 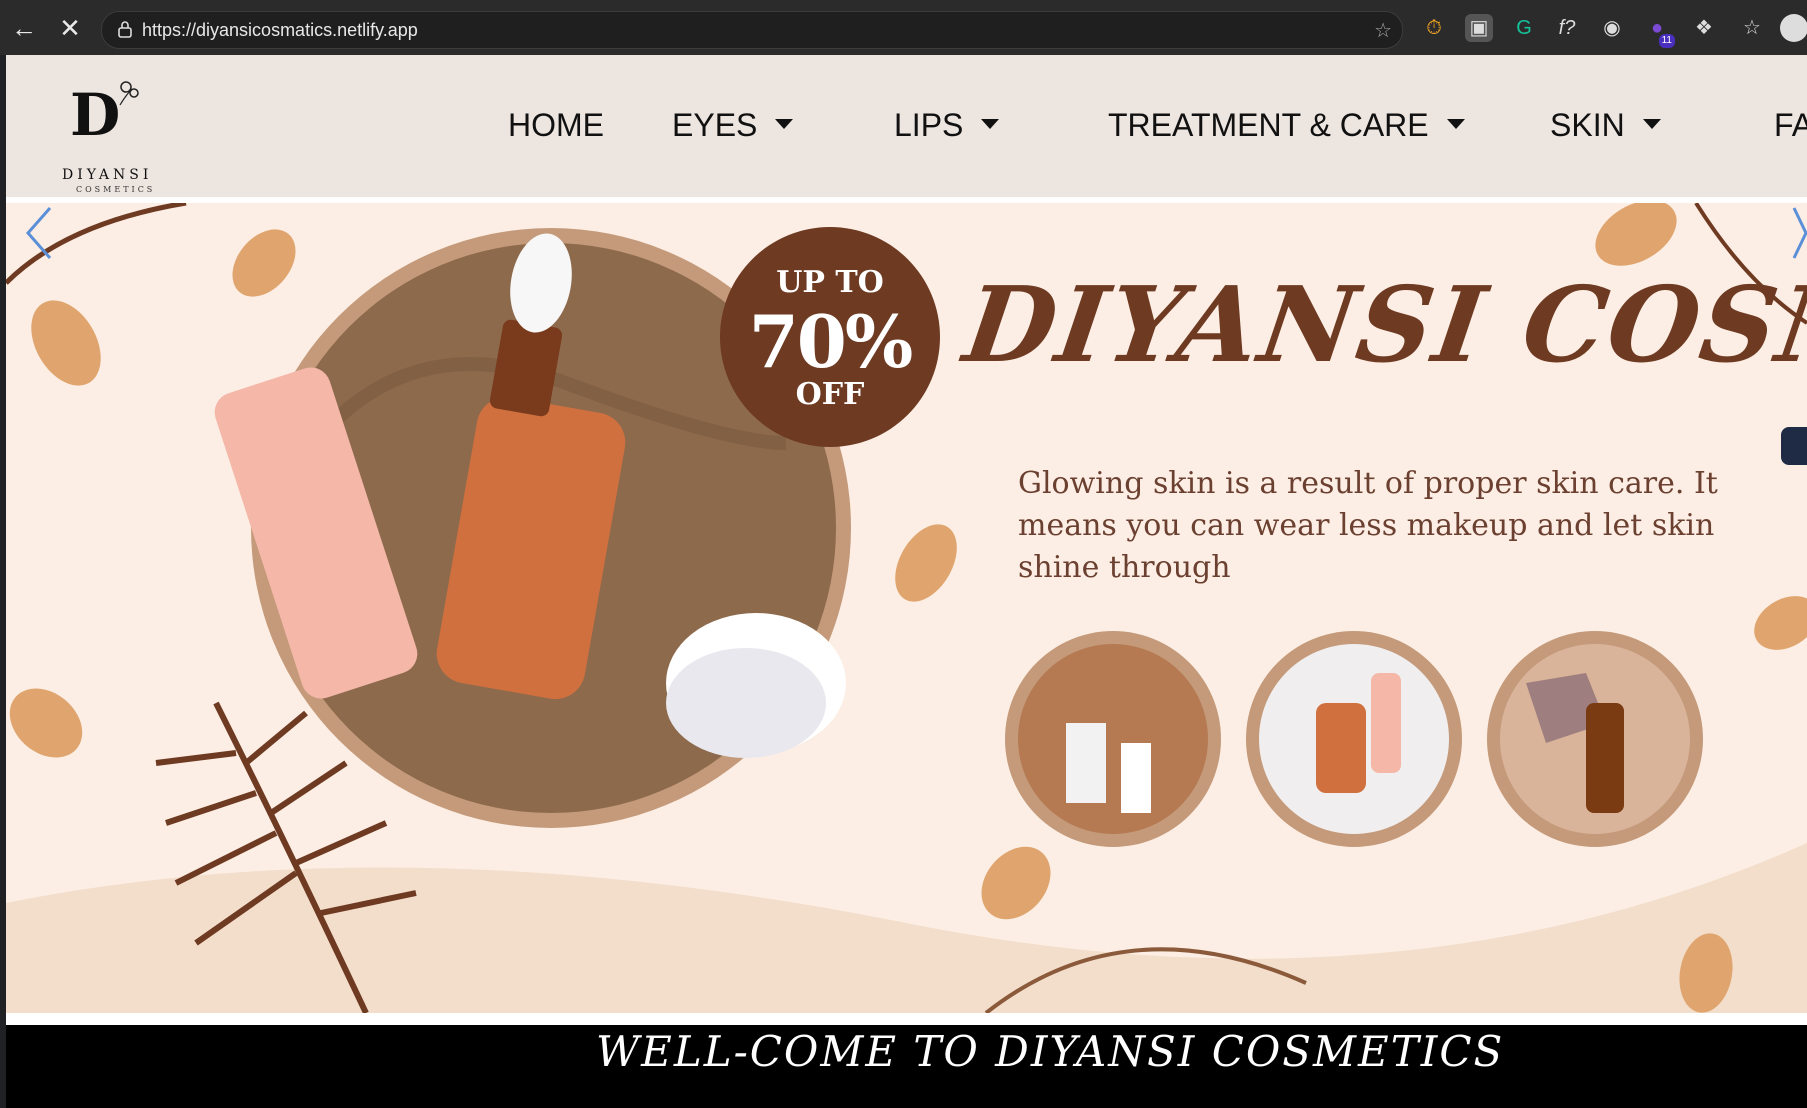 What do you see at coordinates (1383, 30) in the screenshot?
I see `favorite-star-icon: ☆` at bounding box center [1383, 30].